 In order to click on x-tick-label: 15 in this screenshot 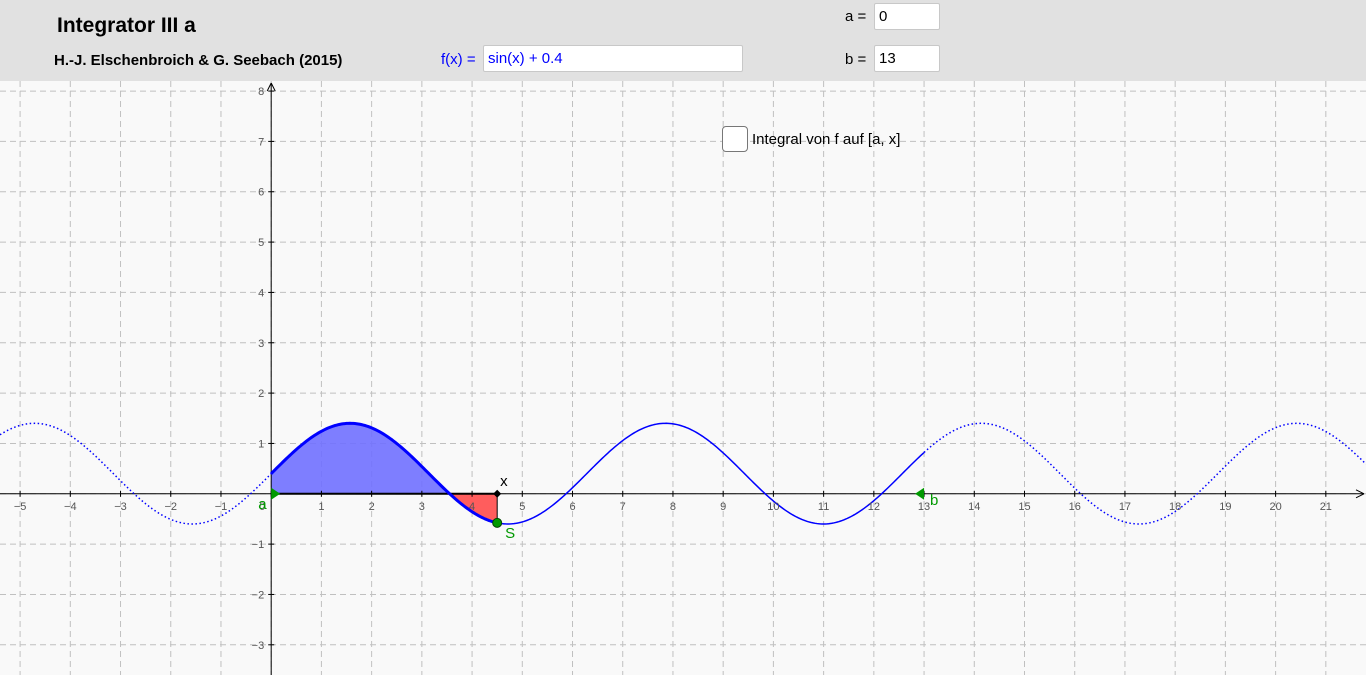, I will do `click(1024, 507)`.